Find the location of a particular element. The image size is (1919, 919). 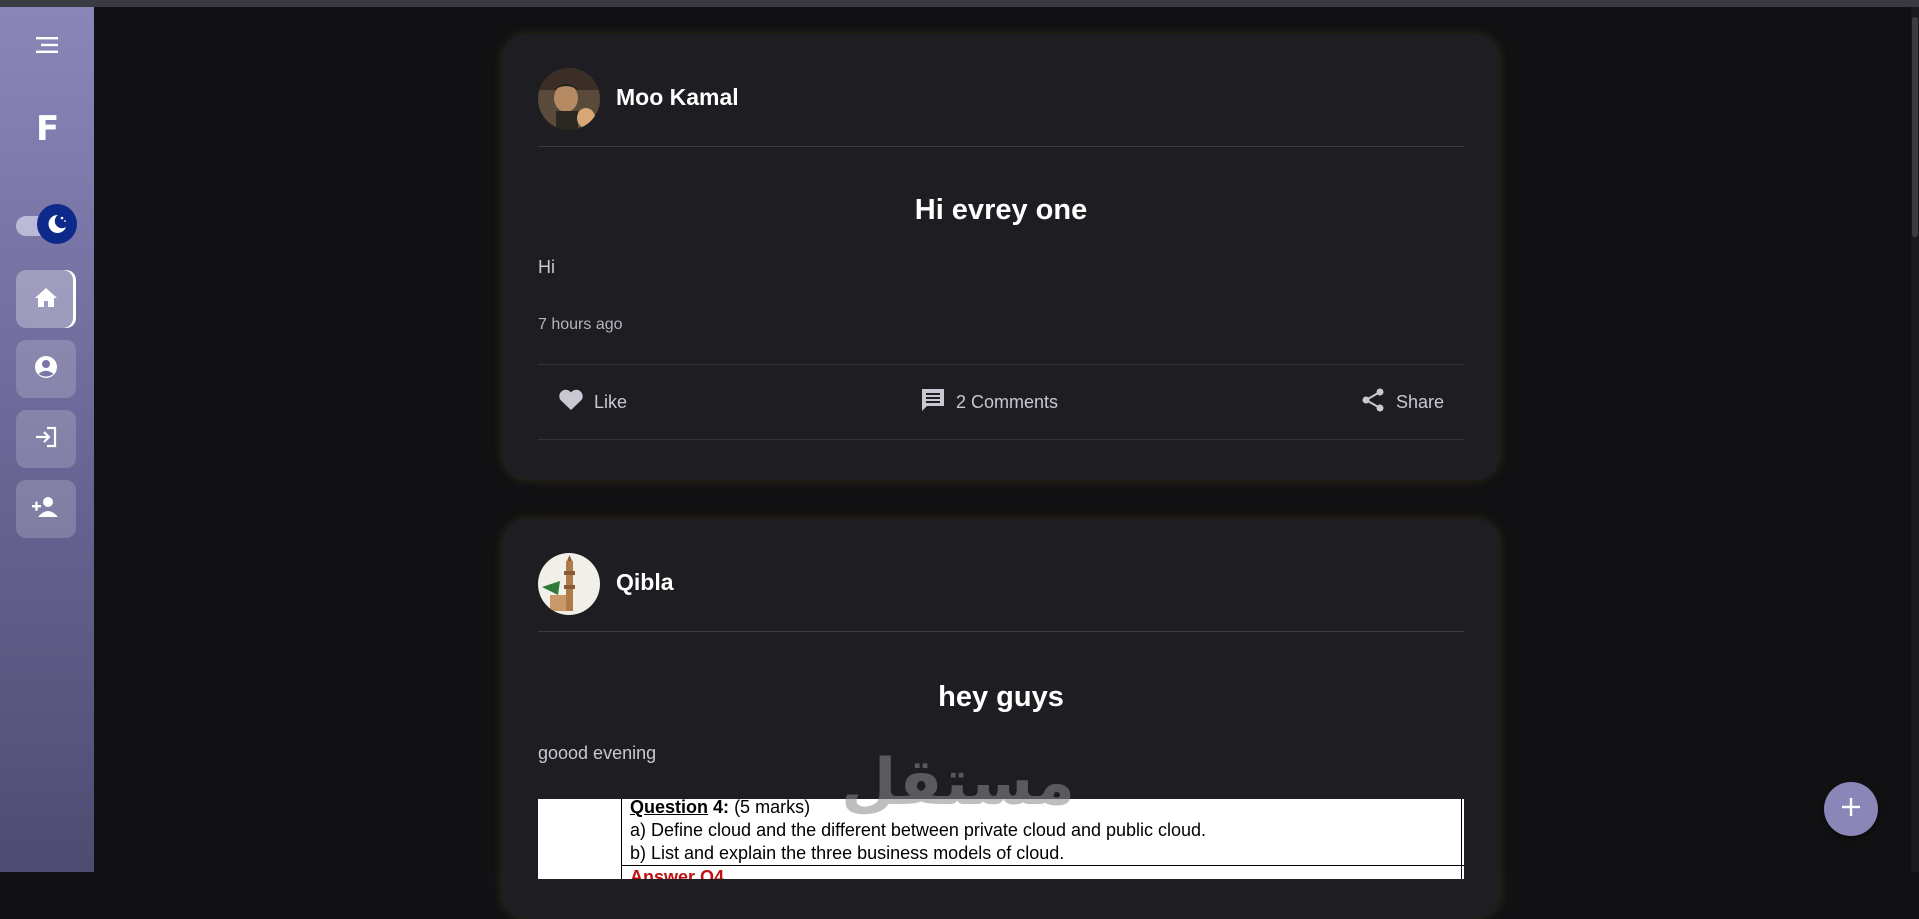

post-header: Moo Kamal is located at coordinates (1001, 107).